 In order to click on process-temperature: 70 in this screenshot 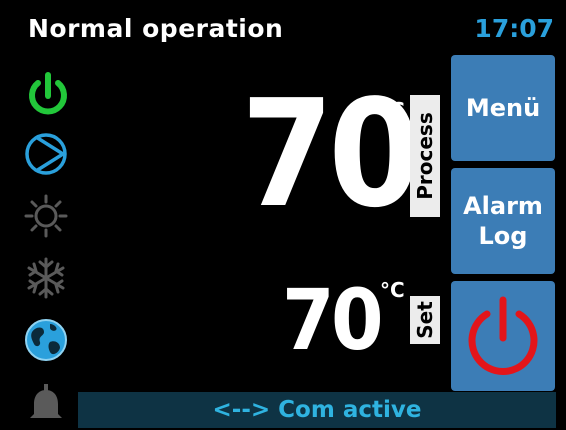, I will do `click(331, 154)`.